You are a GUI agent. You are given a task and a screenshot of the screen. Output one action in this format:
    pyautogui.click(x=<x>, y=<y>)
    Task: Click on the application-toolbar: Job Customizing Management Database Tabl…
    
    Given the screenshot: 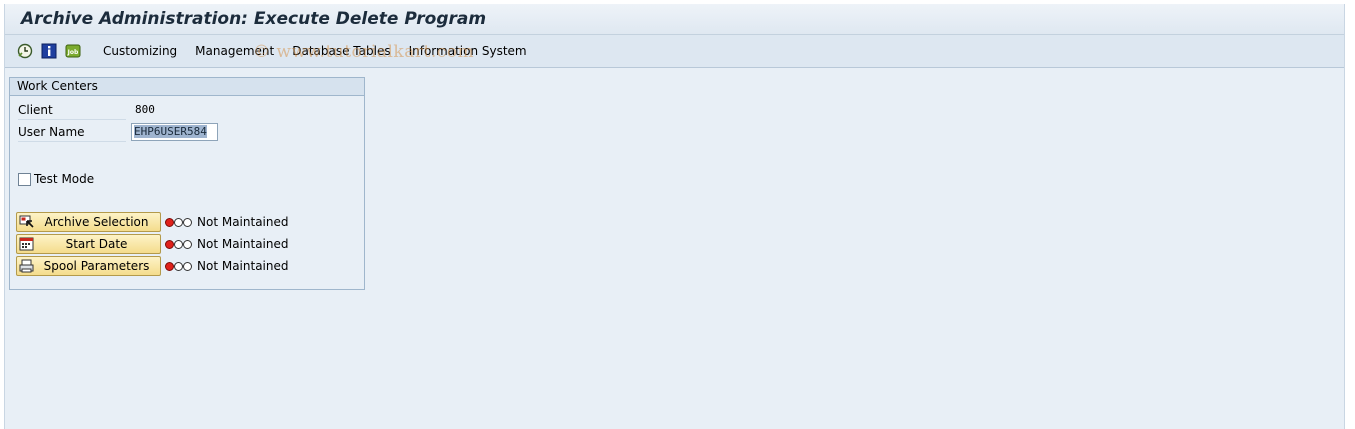 What is the action you would take?
    pyautogui.click(x=674, y=51)
    